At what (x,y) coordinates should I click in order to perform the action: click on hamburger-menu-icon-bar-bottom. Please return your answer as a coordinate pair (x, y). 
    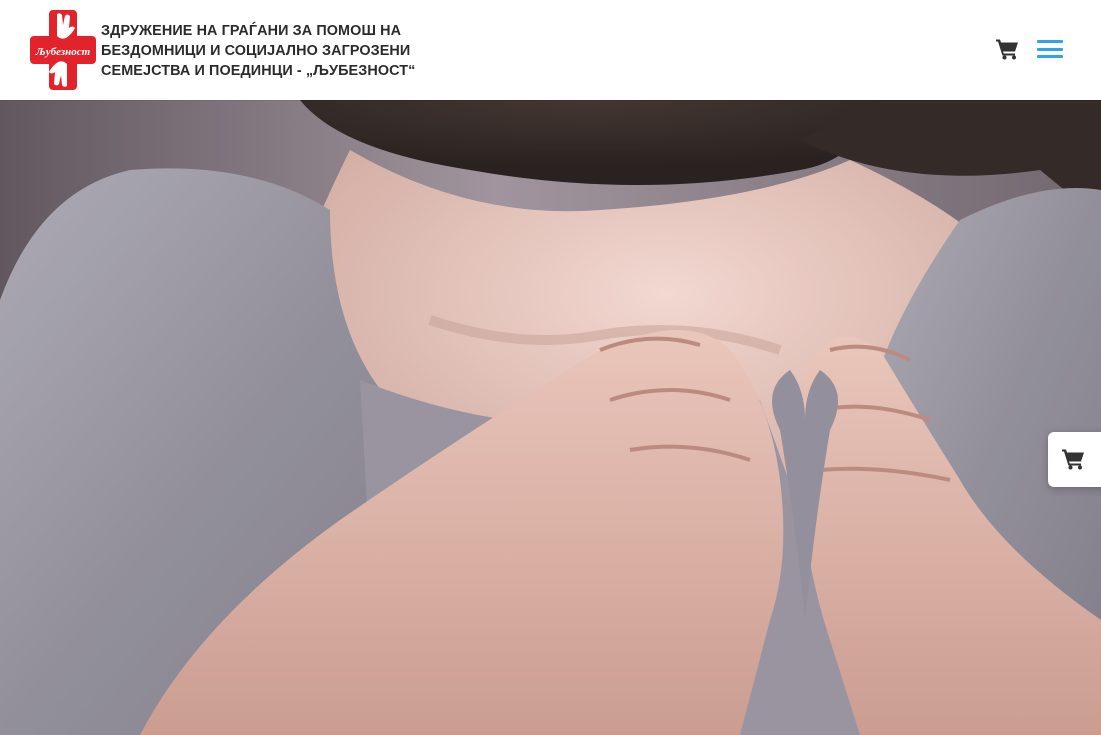
    Looking at the image, I should click on (1050, 56).